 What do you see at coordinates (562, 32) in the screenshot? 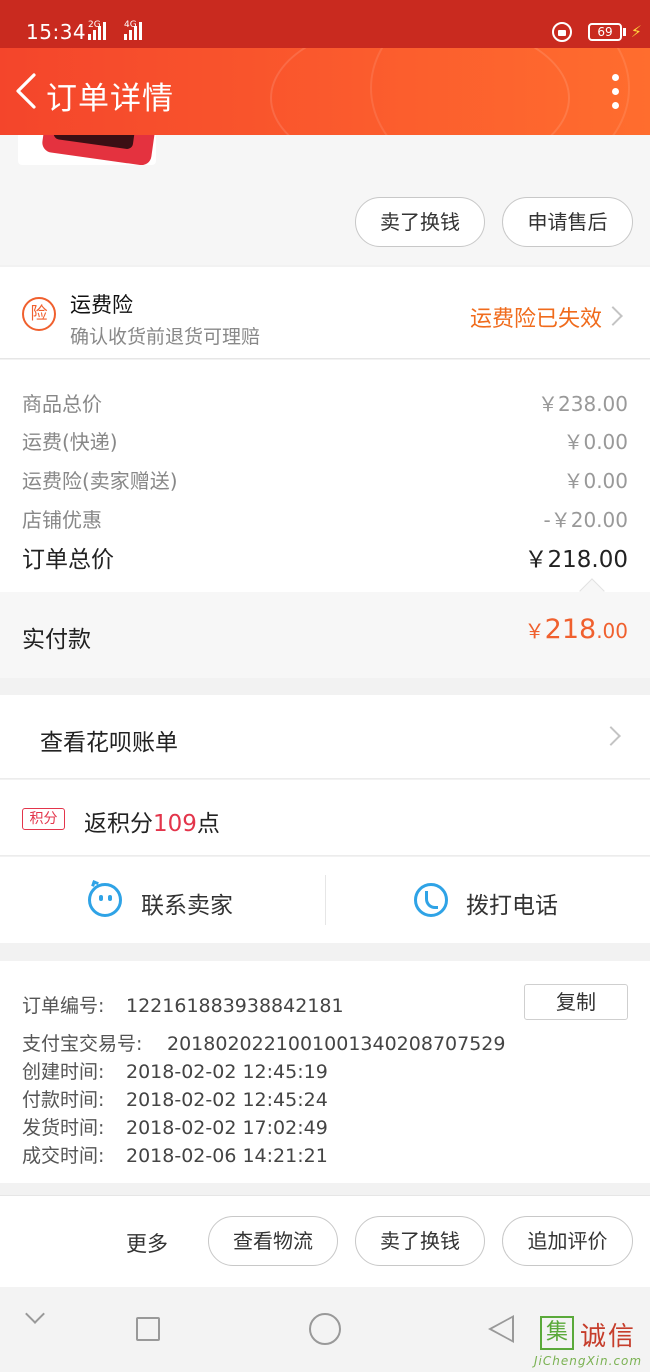
I see `rotation-lock-icon` at bounding box center [562, 32].